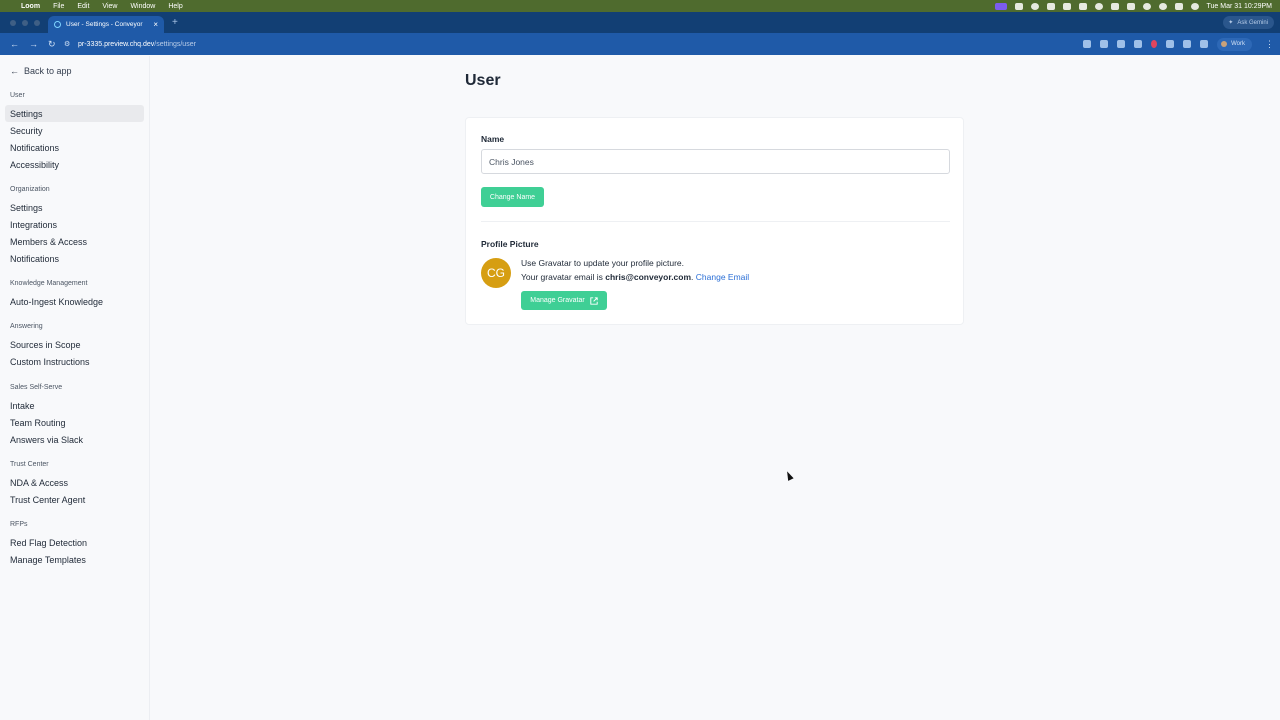 The height and width of the screenshot is (720, 1280). Describe the element at coordinates (49, 283) in the screenshot. I see `section-label-knowledge-management: Knowledge Management` at that location.